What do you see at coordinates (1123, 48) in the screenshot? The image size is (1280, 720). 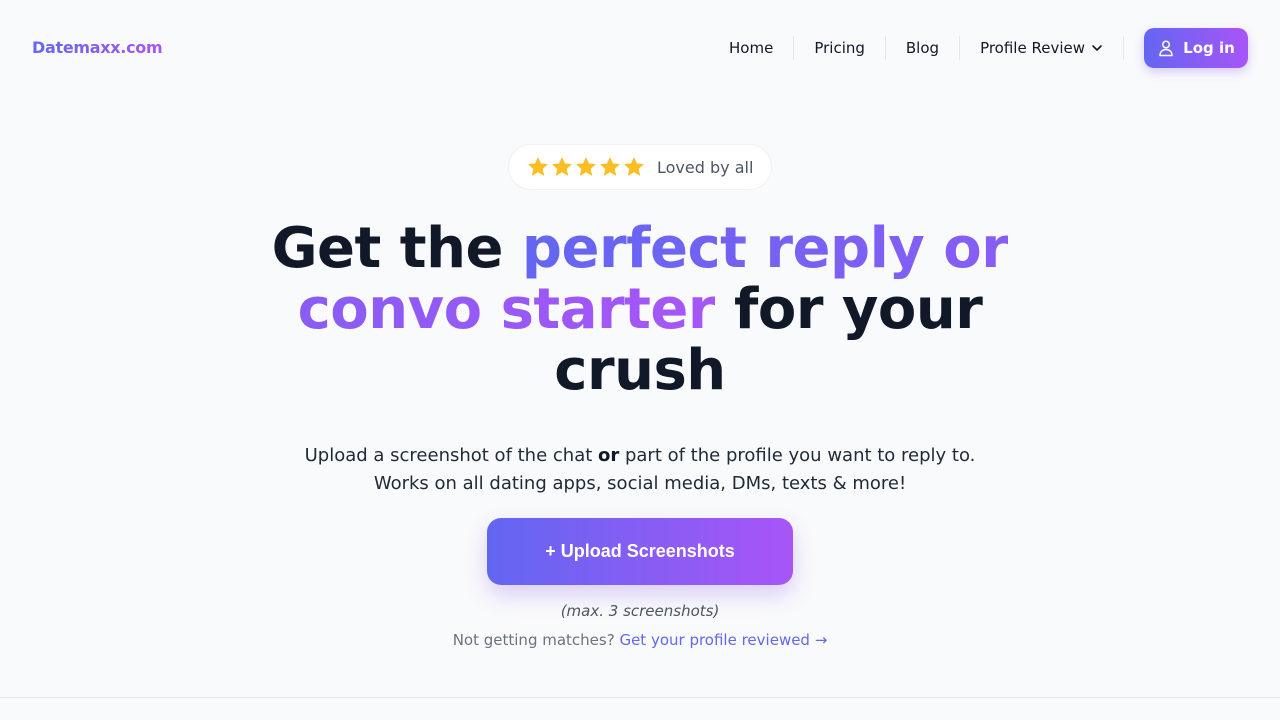 I see `nav-divider` at bounding box center [1123, 48].